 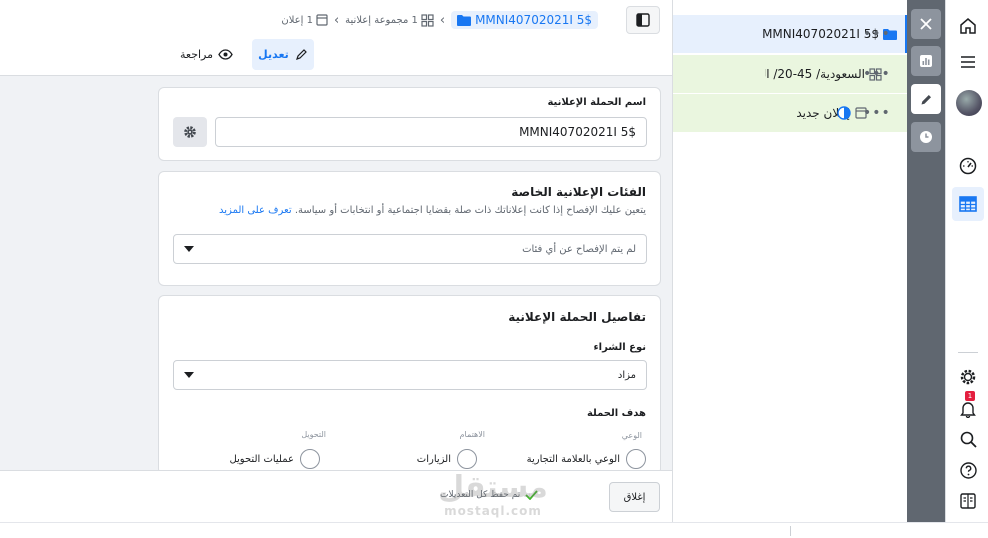 I want to click on bottom-status-bar, so click(x=494, y=530).